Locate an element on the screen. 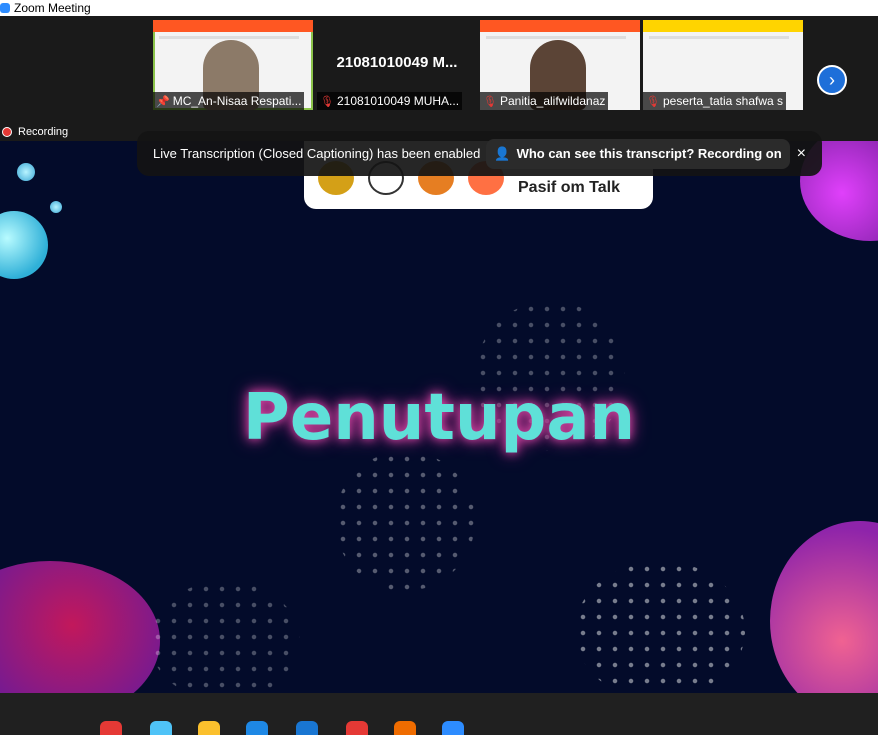  next-page-button: › is located at coordinates (832, 80).